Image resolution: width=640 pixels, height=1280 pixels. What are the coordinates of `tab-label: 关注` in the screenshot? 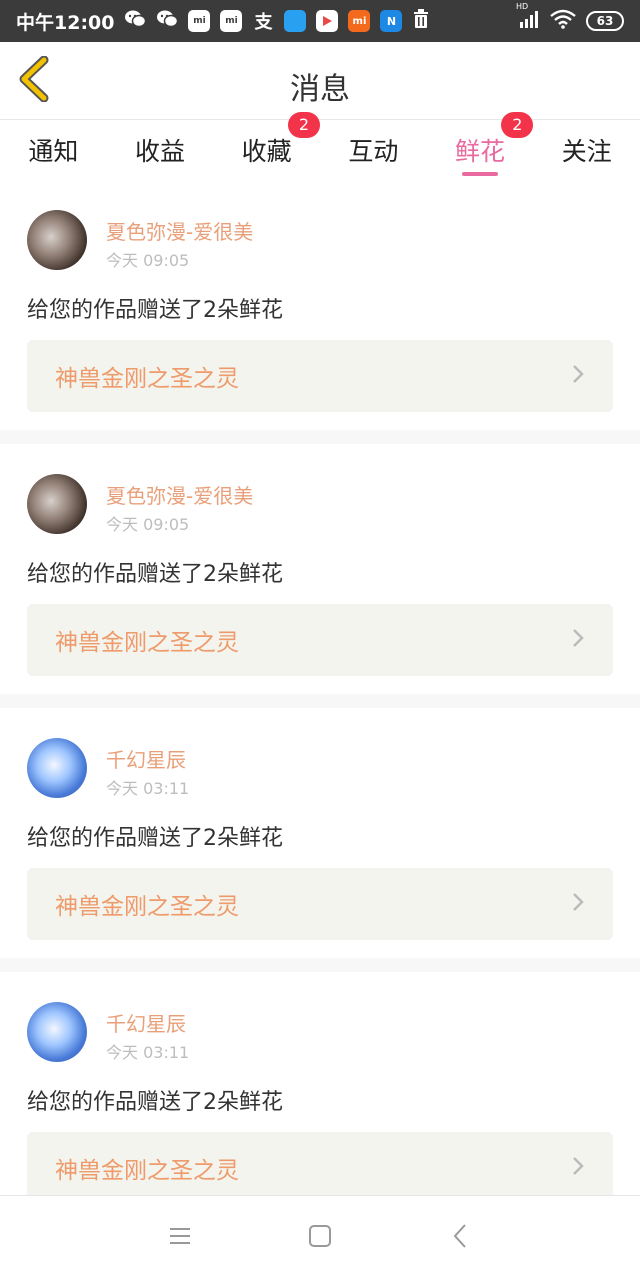 It's located at (586, 151).